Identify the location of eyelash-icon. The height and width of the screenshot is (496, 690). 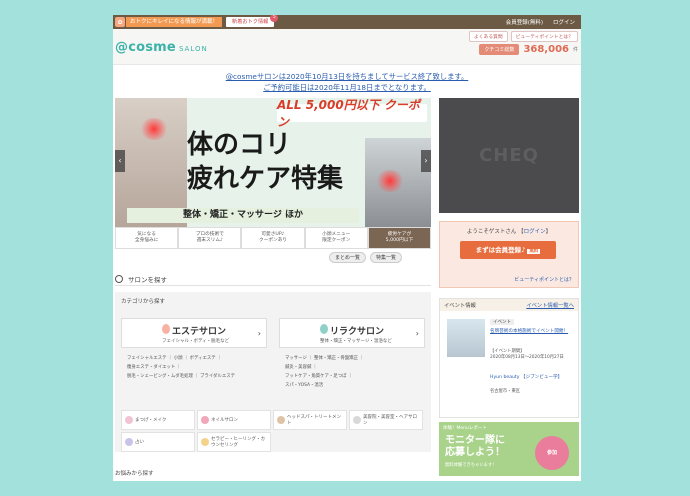
(129, 420).